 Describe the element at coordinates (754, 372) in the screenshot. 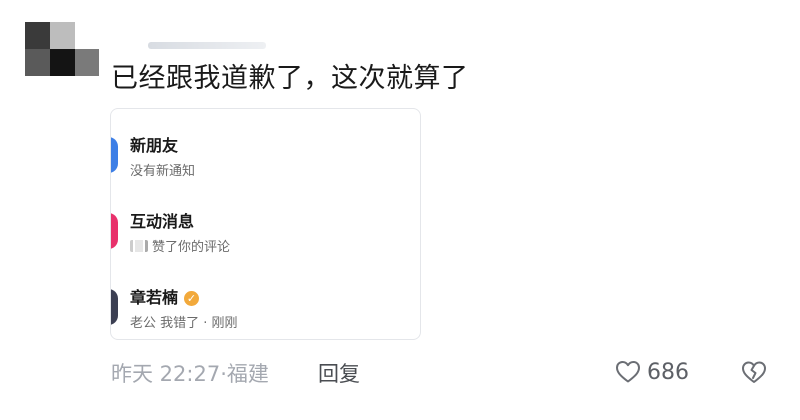

I see `broken-heart-icon` at that location.